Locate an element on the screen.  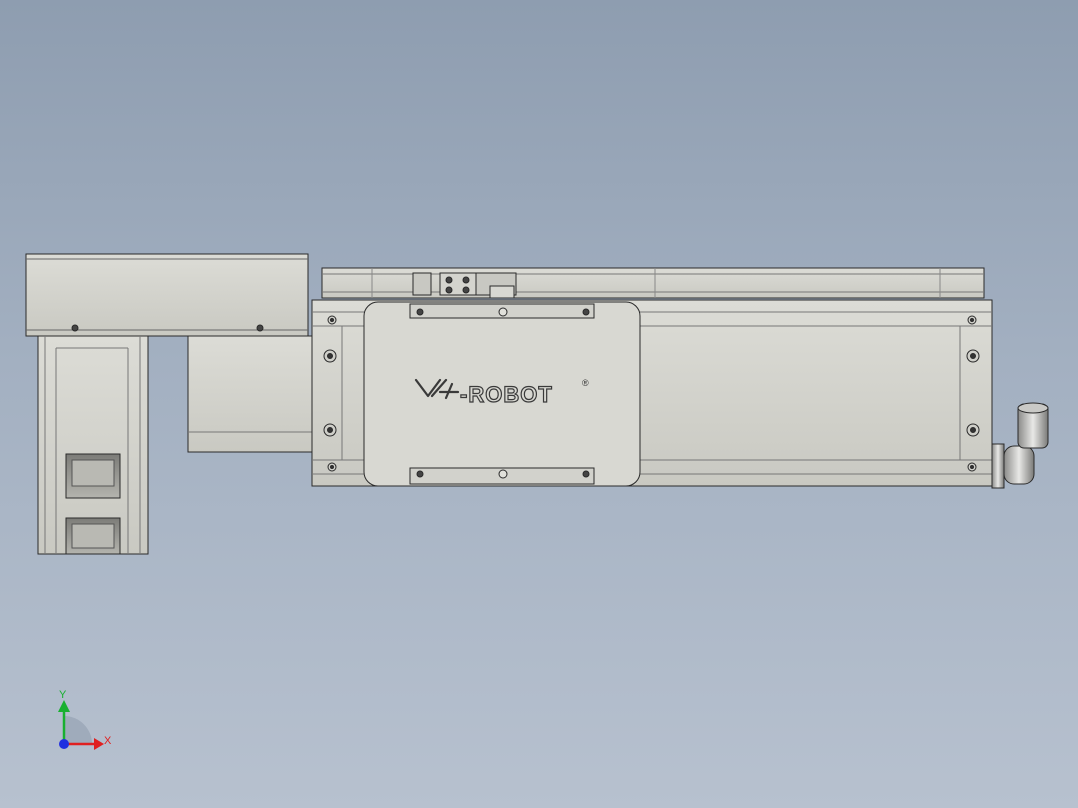
x-axis-arrowhead-icon is located at coordinates (99, 744).